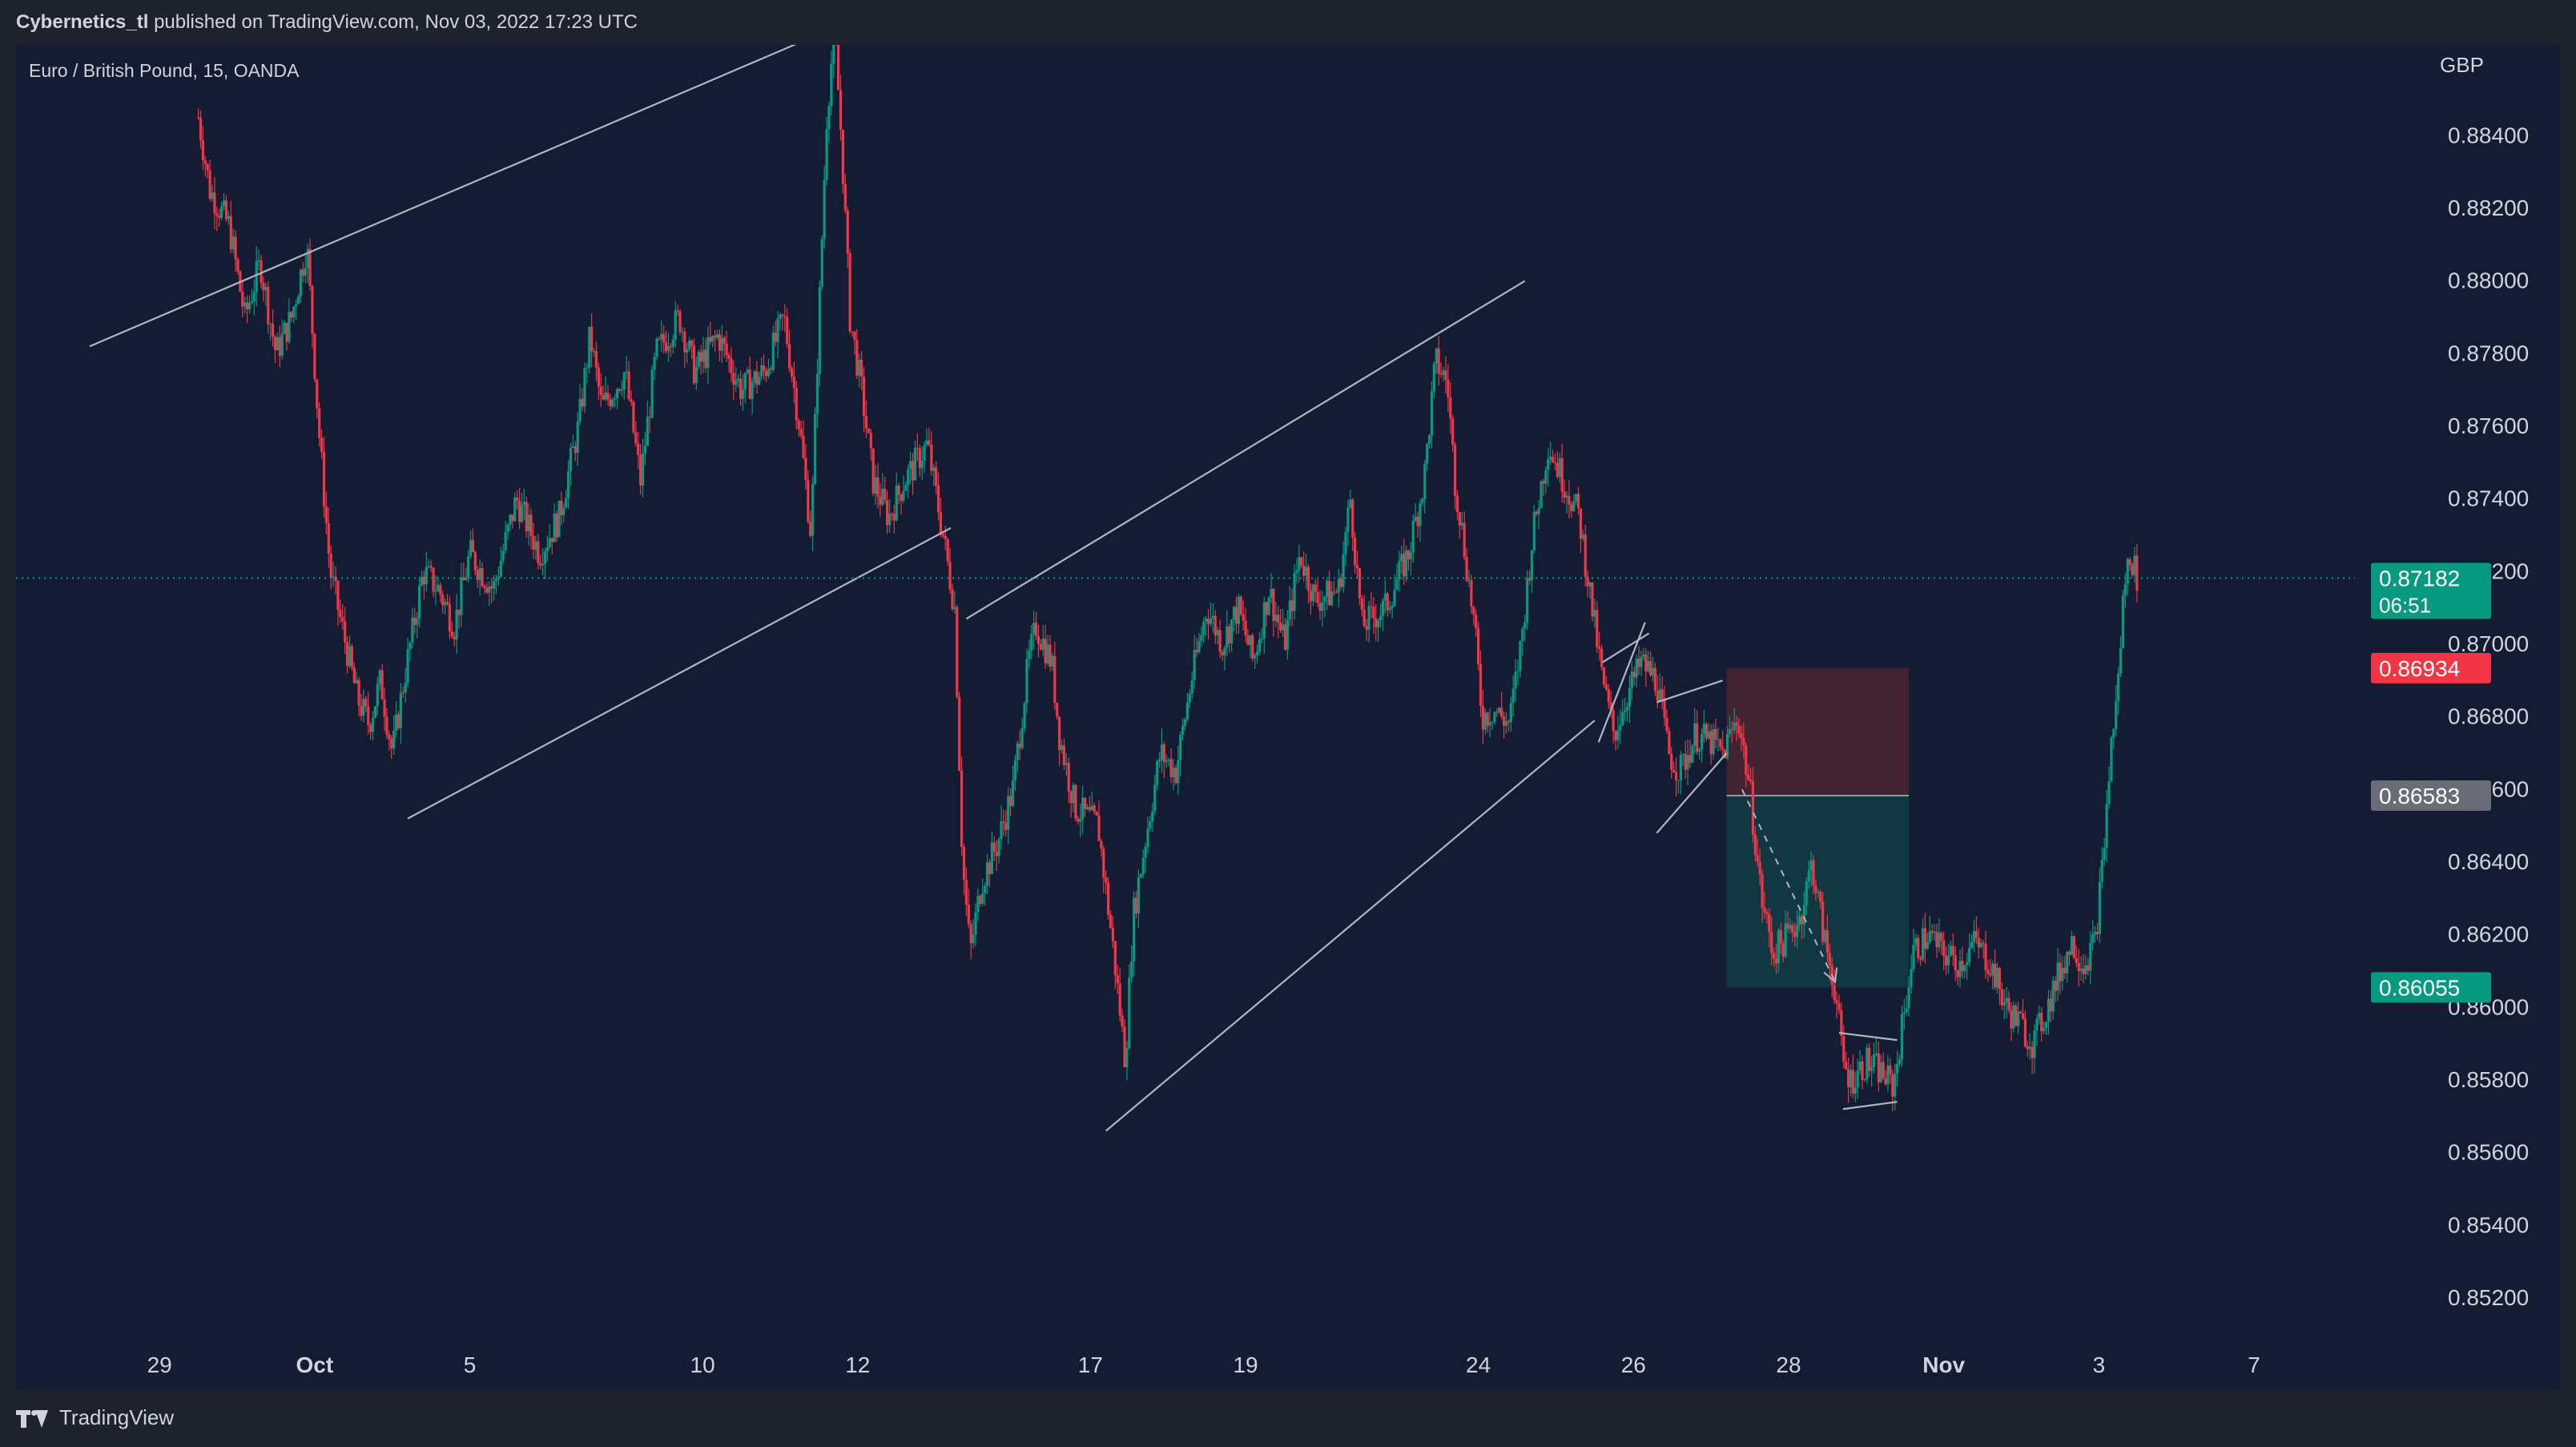  I want to click on short-stop-zone, so click(1818, 731).